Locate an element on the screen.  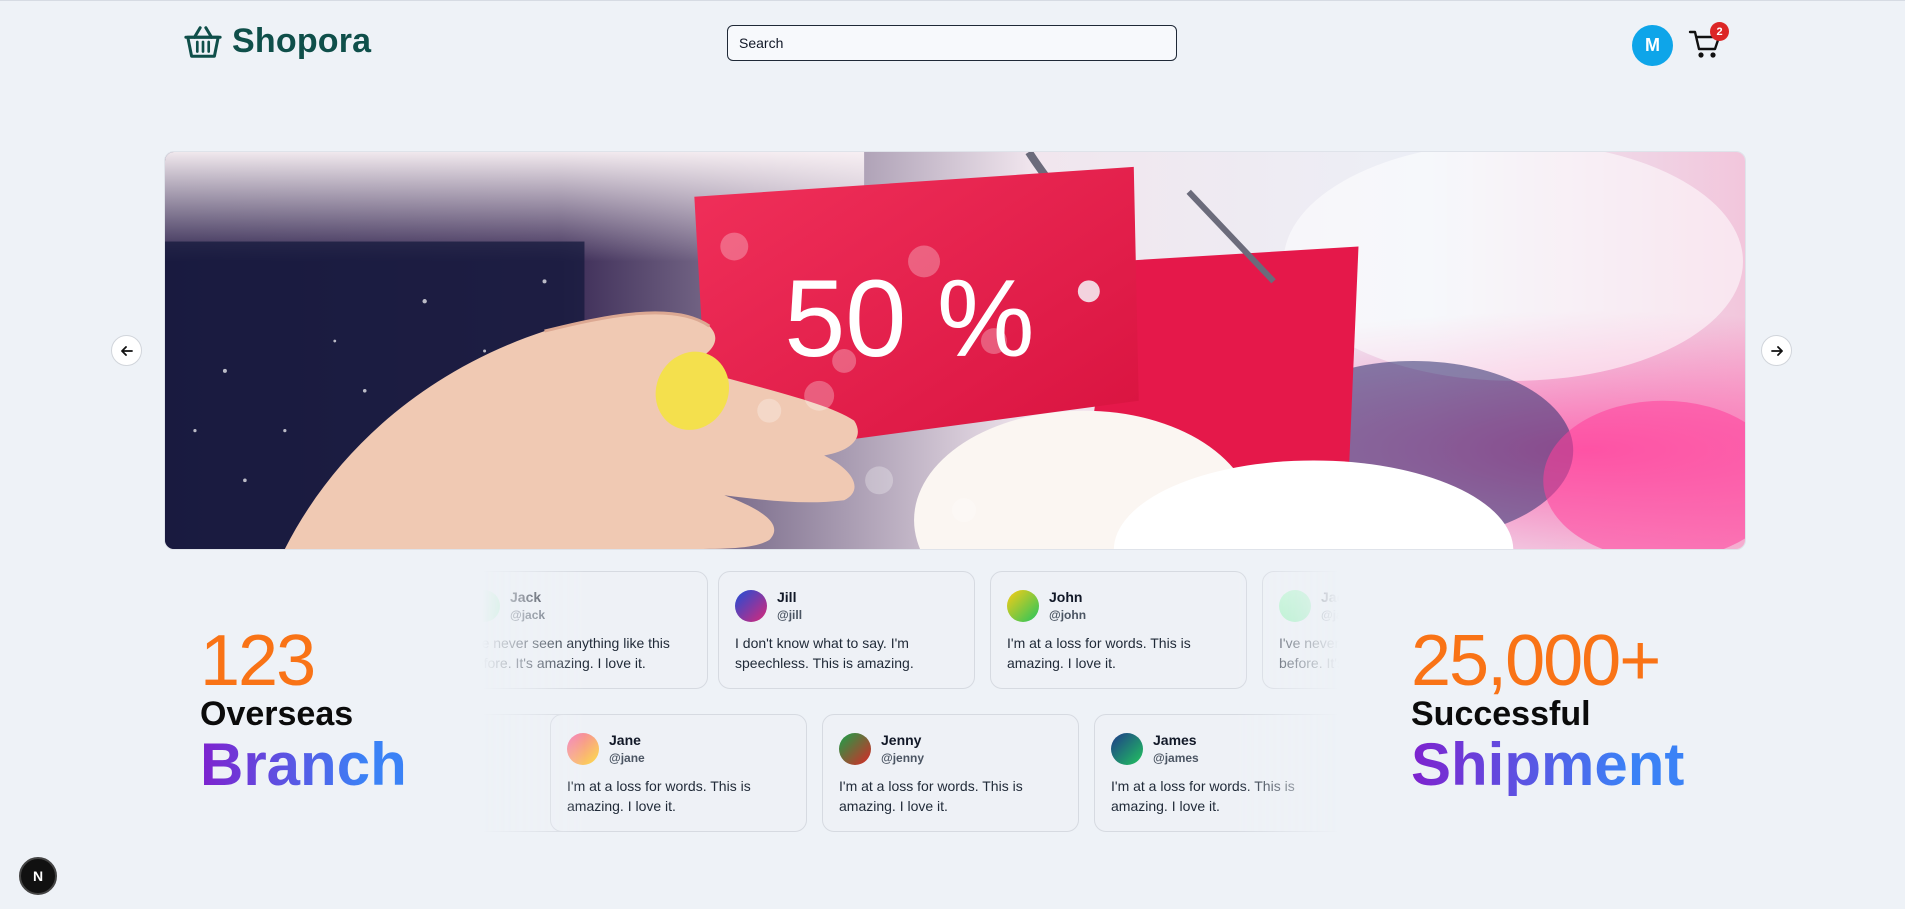
stat-word: Branch is located at coordinates (303, 764).